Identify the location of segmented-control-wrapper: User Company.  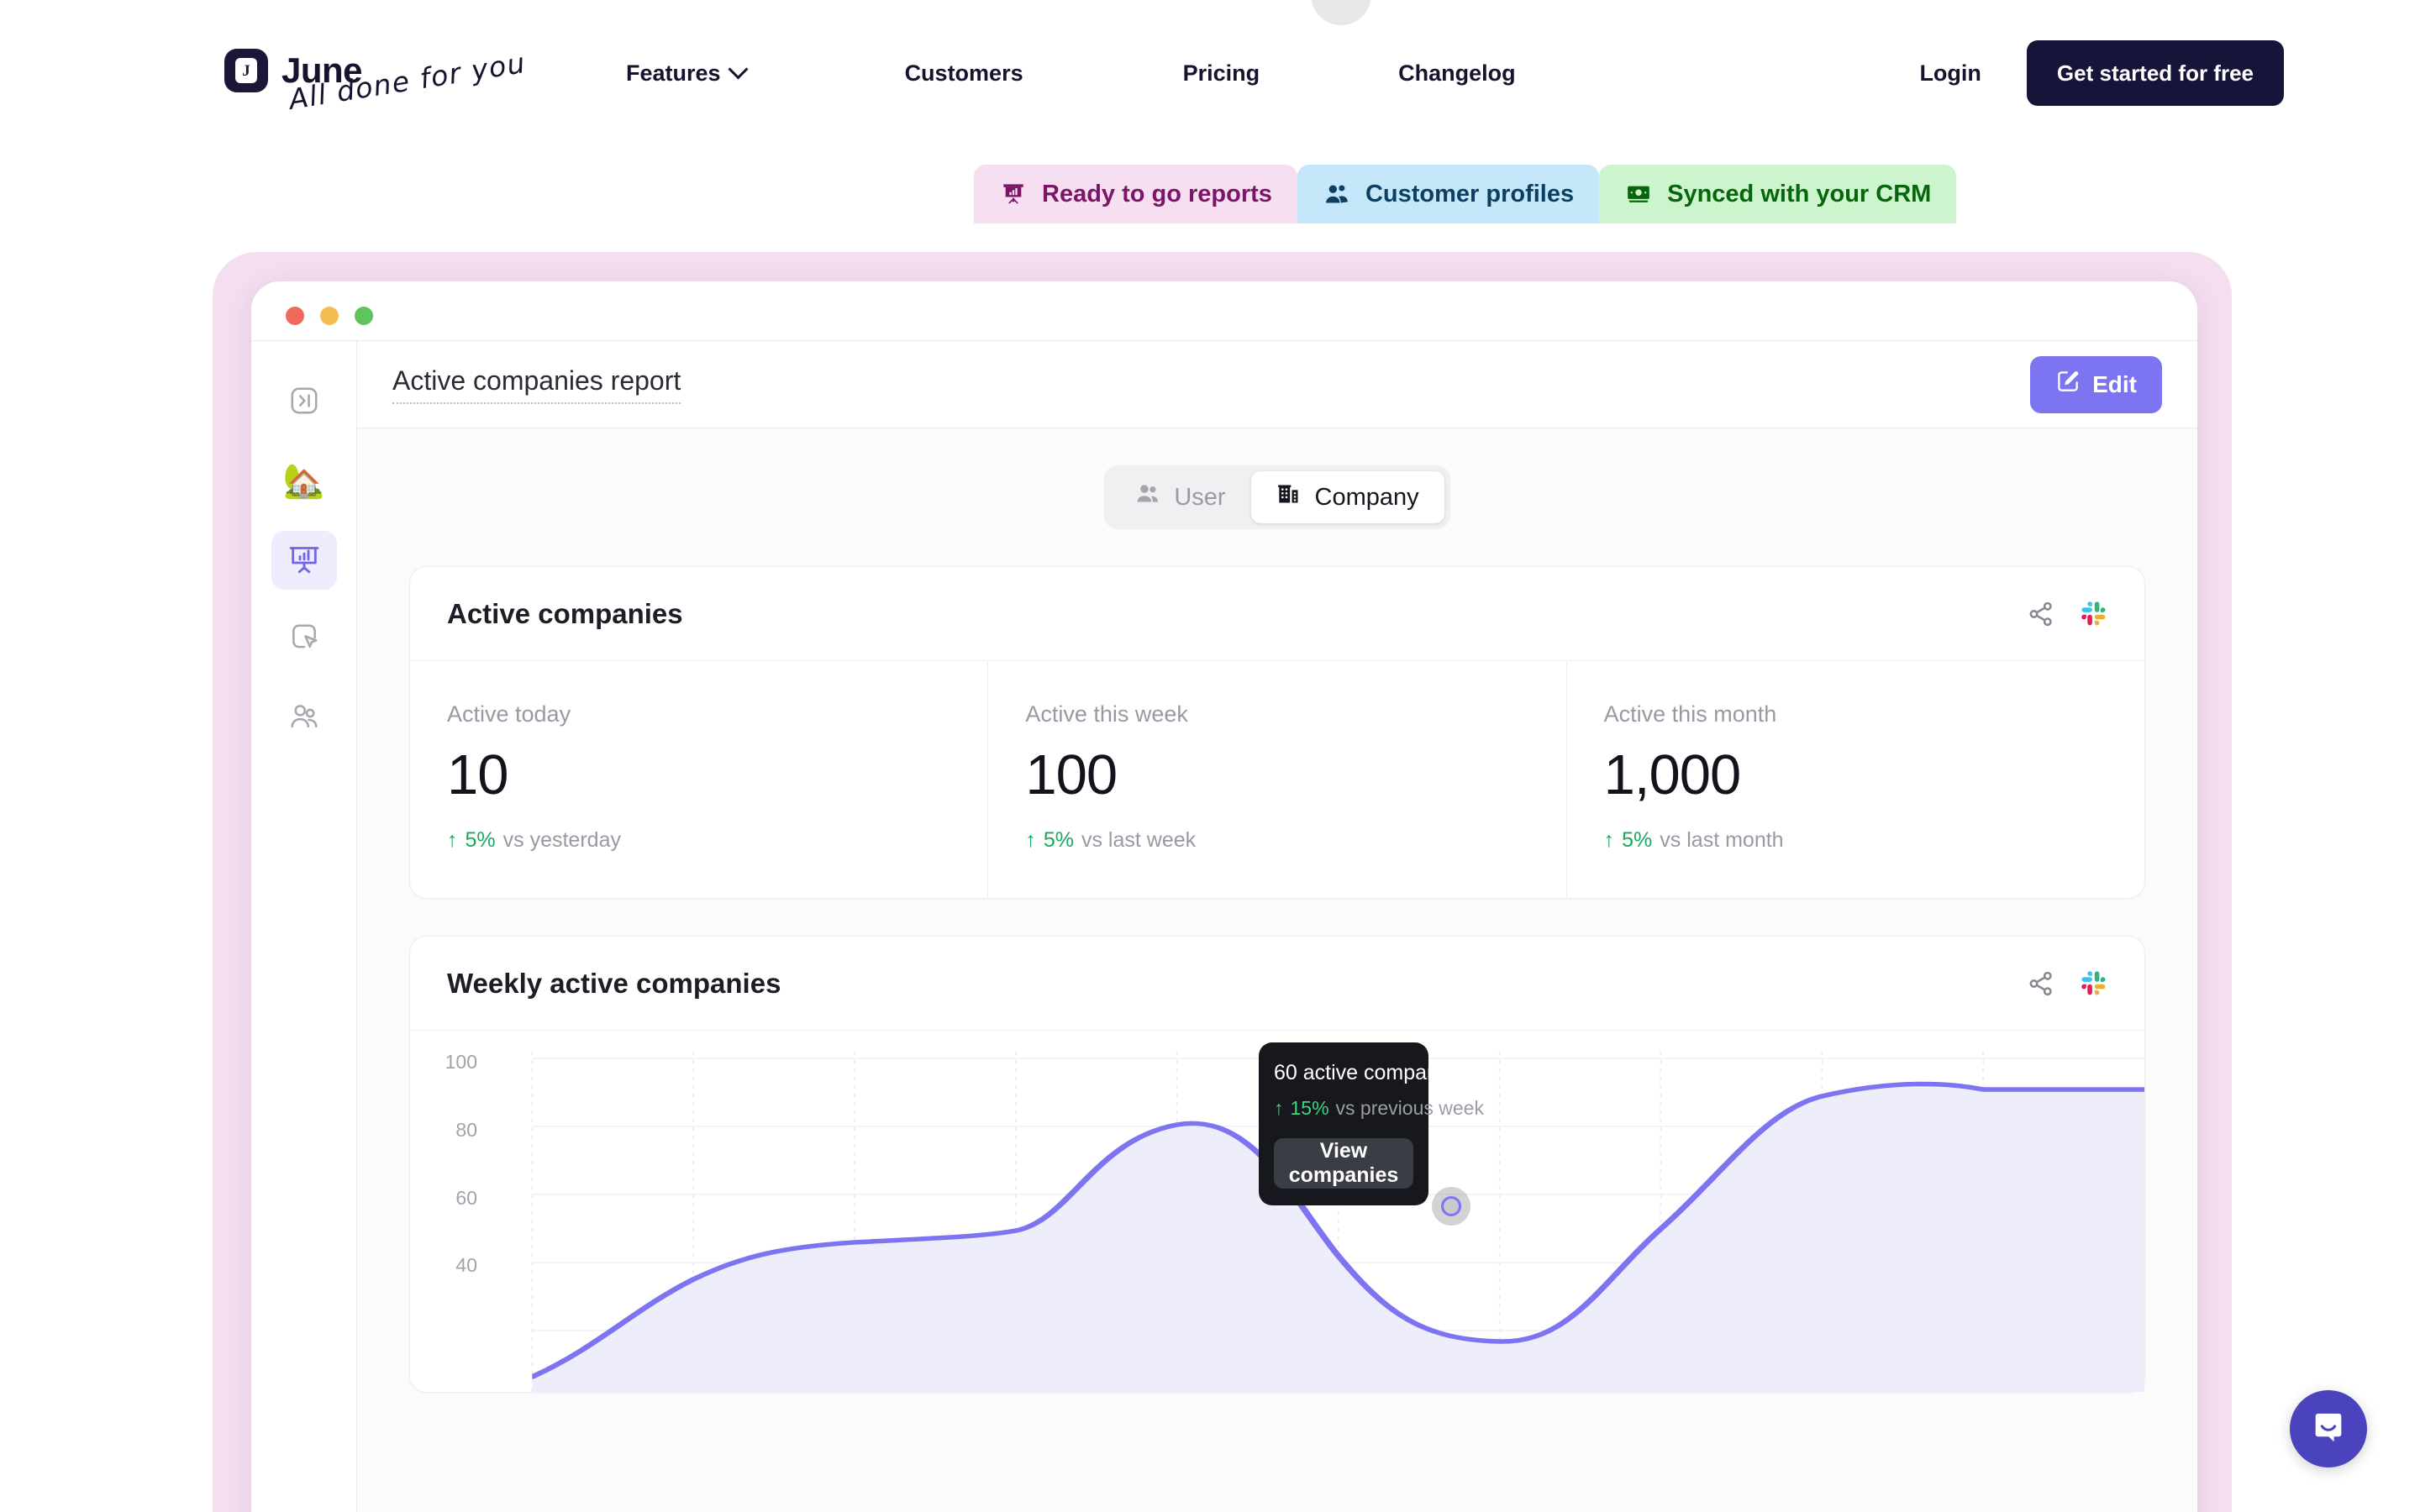
(1277, 497).